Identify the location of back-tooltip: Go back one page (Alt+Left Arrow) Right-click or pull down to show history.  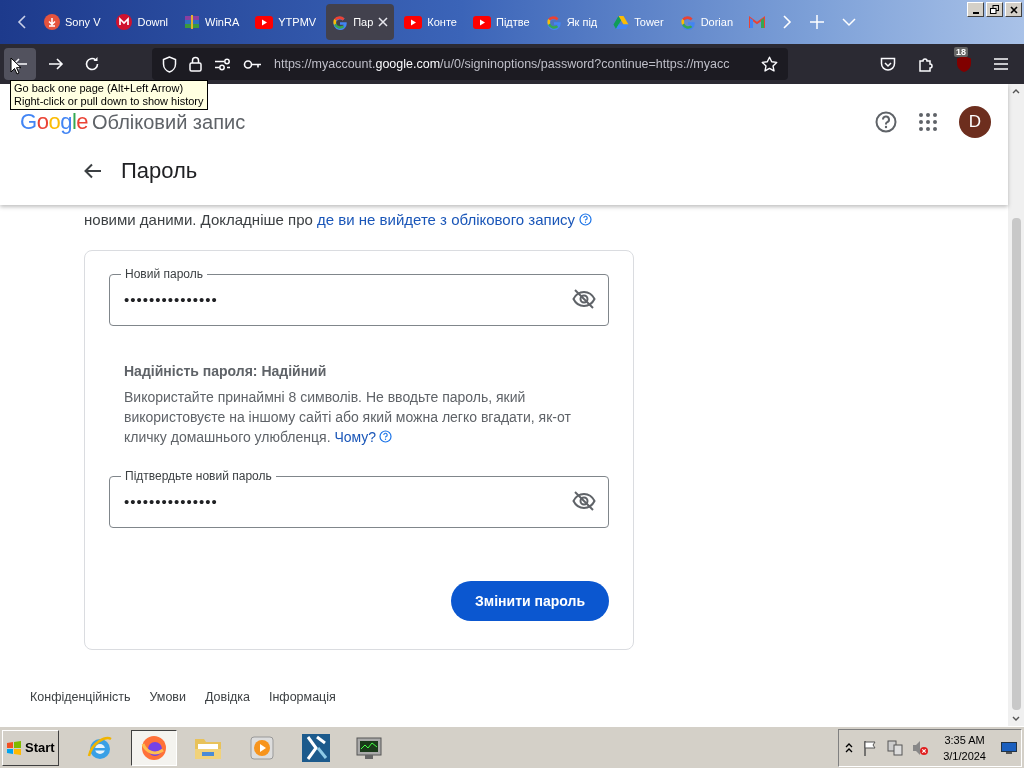
(109, 95).